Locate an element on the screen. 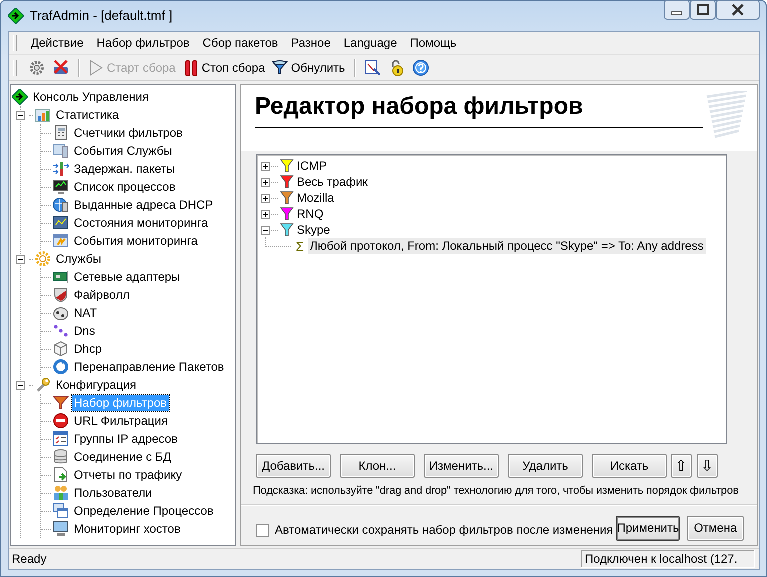 The image size is (767, 577). tree-item: Dhcp is located at coordinates (88, 349).